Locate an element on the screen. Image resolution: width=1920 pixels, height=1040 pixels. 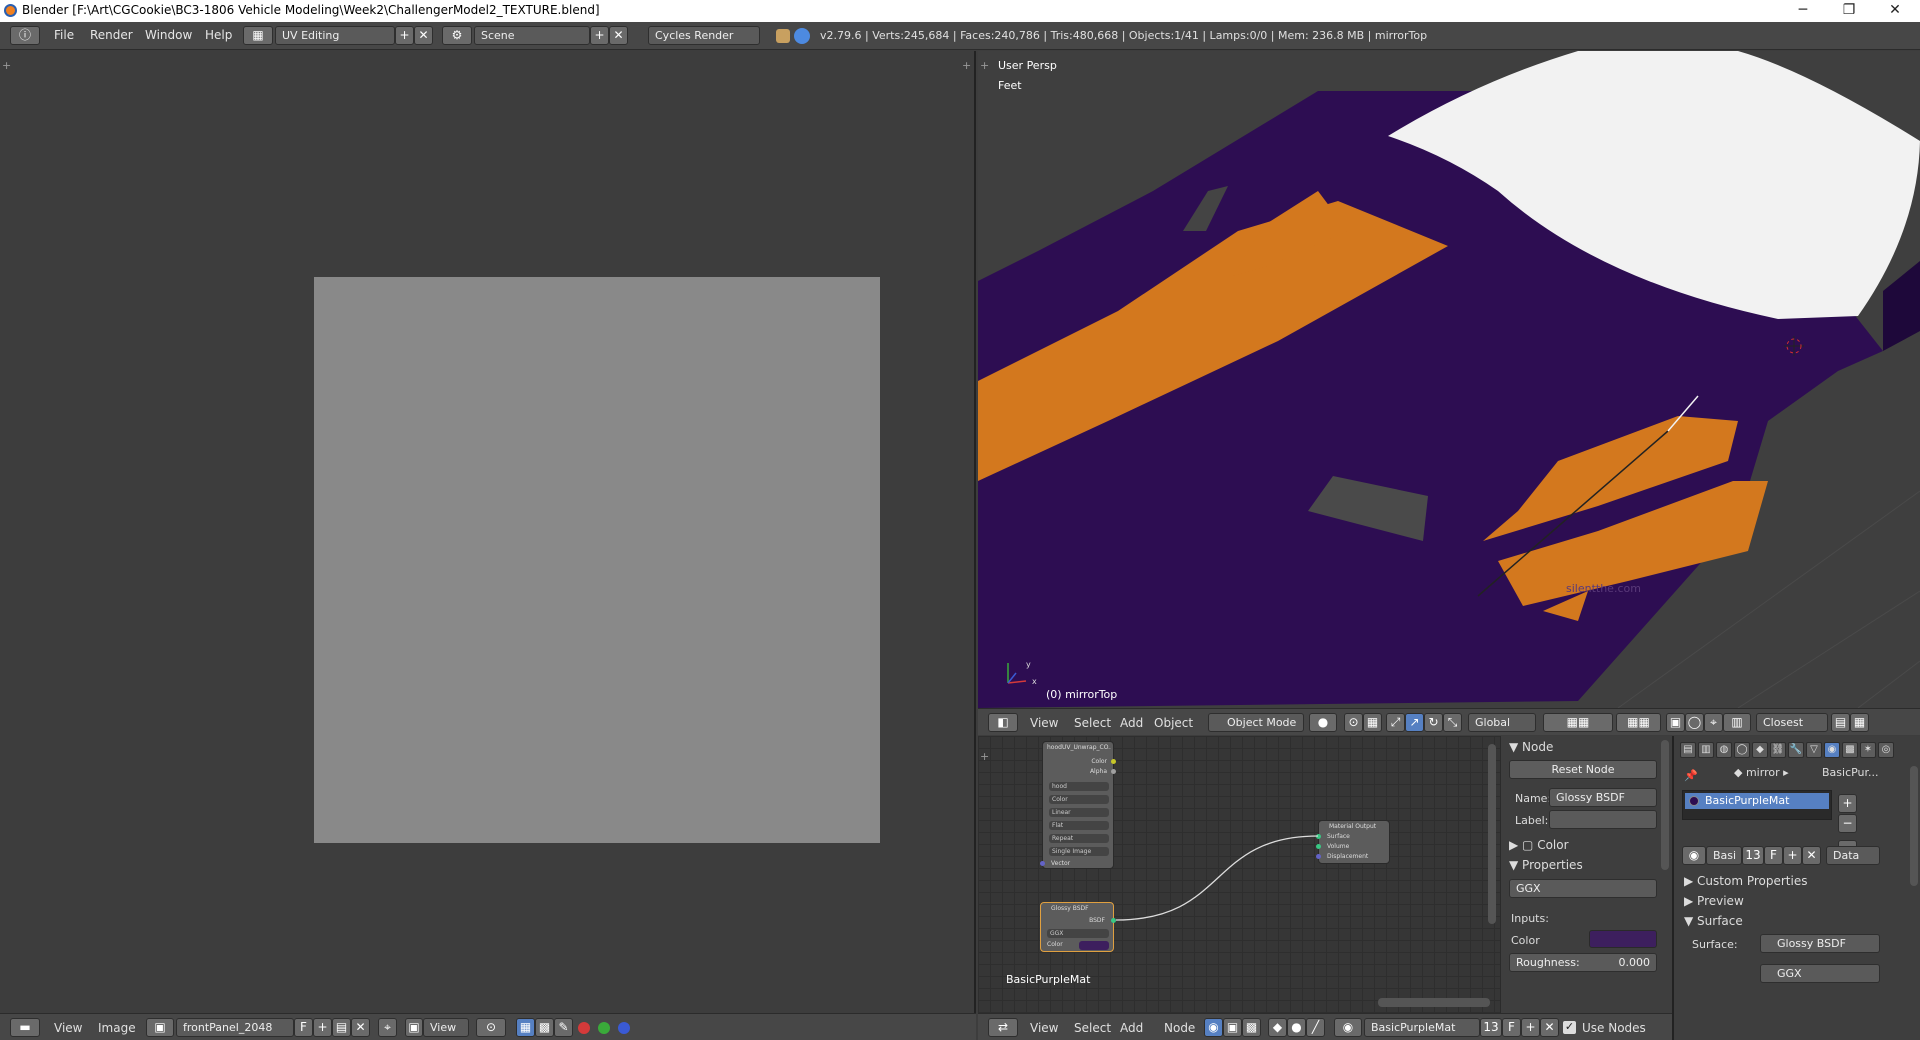
info-editor-type-icon: ⓘ is located at coordinates (25, 35).